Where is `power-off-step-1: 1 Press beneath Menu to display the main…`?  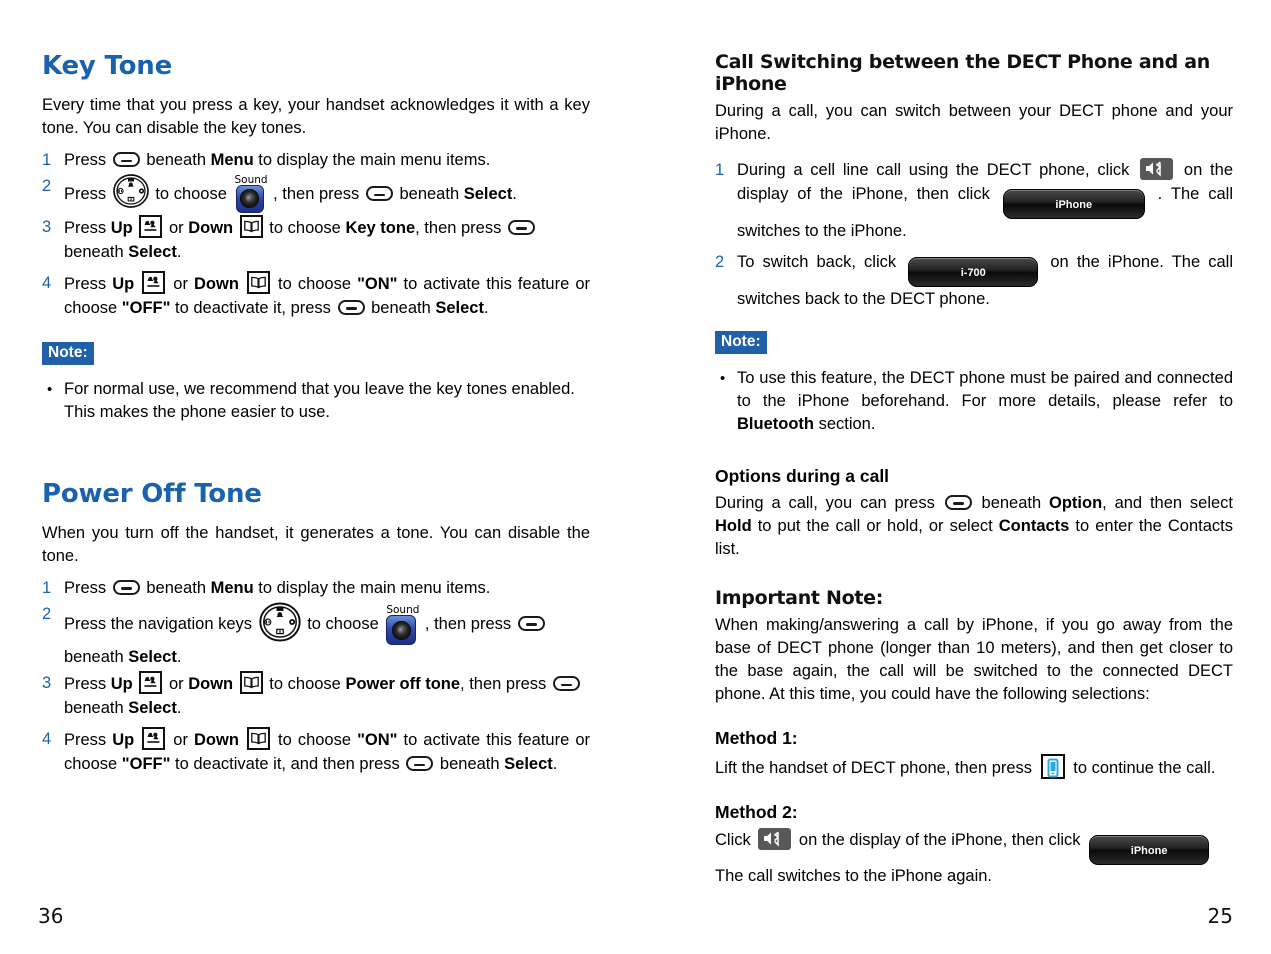 power-off-step-1: 1 Press beneath Menu to display the main… is located at coordinates (316, 588).